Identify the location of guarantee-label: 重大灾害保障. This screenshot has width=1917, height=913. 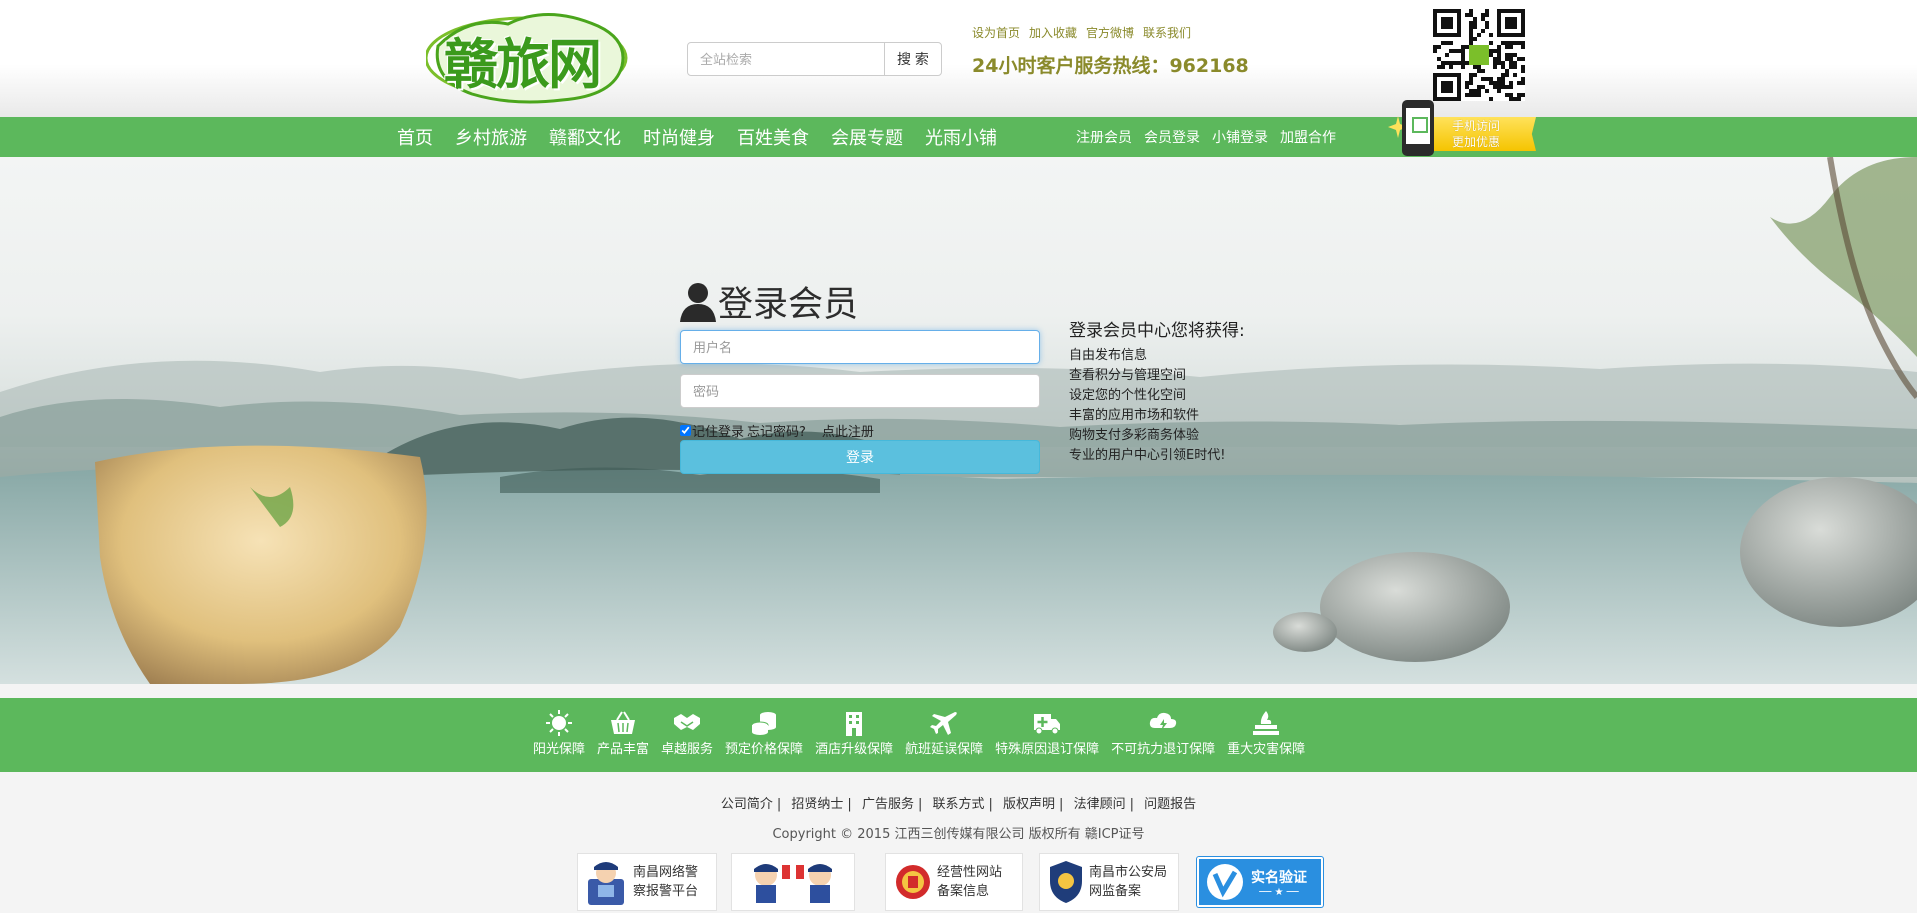
(1266, 749).